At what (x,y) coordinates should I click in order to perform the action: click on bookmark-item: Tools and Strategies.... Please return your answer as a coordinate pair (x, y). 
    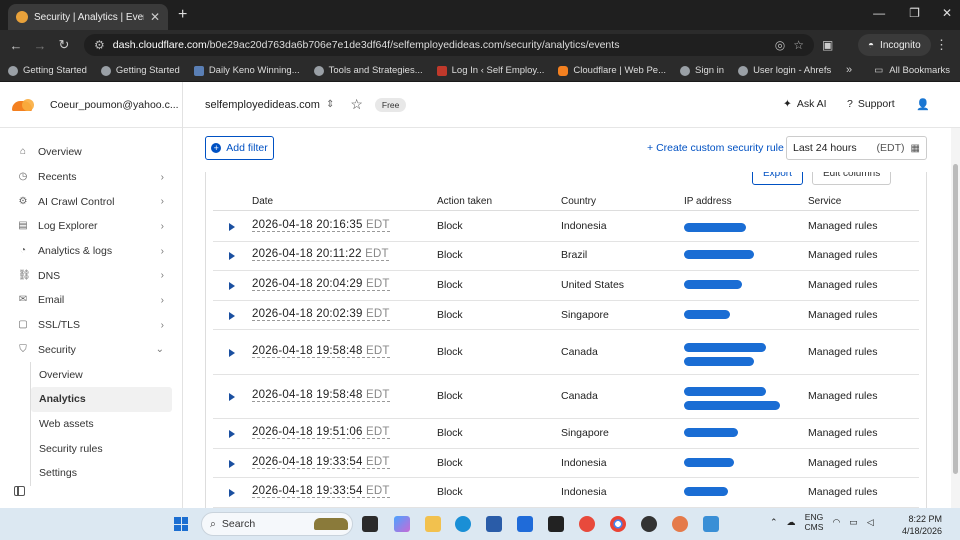
    Looking at the image, I should click on (368, 70).